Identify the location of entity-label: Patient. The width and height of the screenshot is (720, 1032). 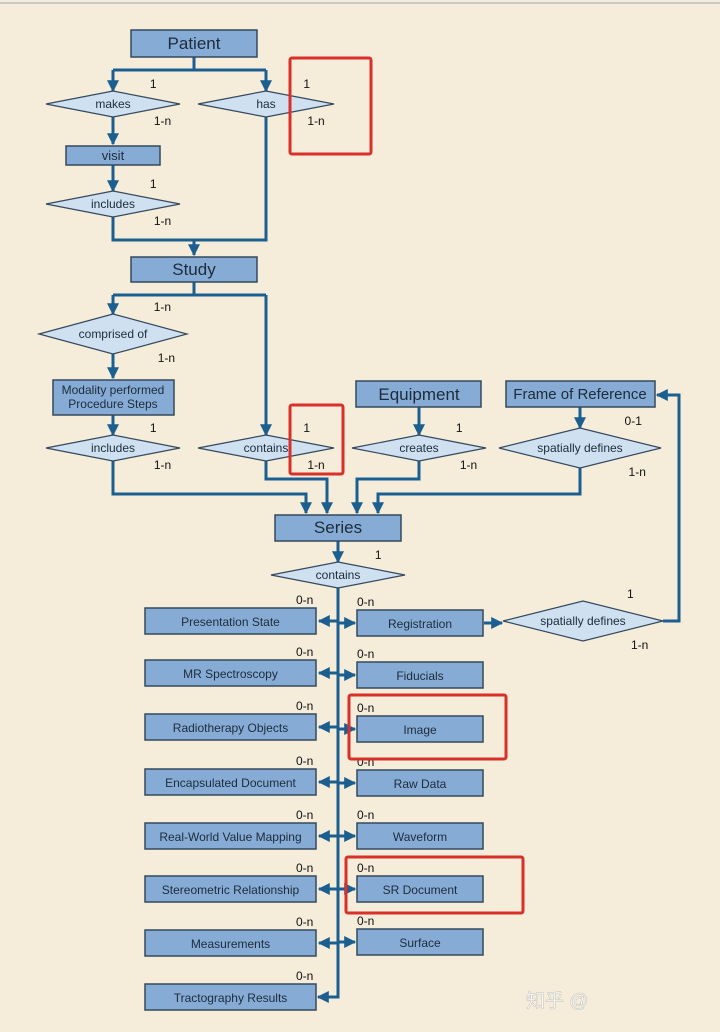
(194, 43).